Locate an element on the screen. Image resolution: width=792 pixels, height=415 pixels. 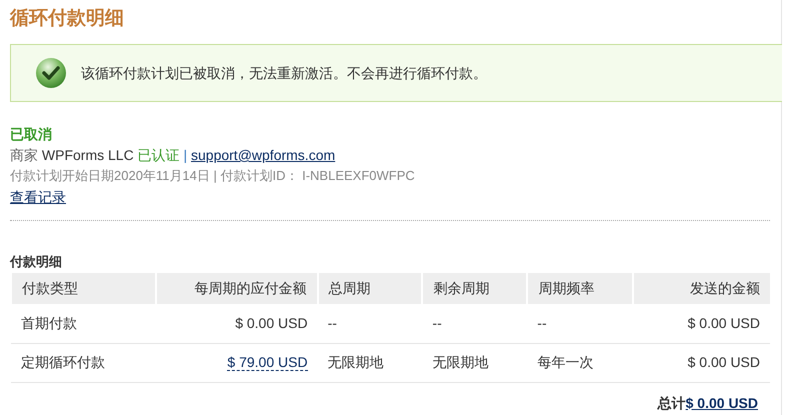
status-label: 已取消 is located at coordinates (31, 134).